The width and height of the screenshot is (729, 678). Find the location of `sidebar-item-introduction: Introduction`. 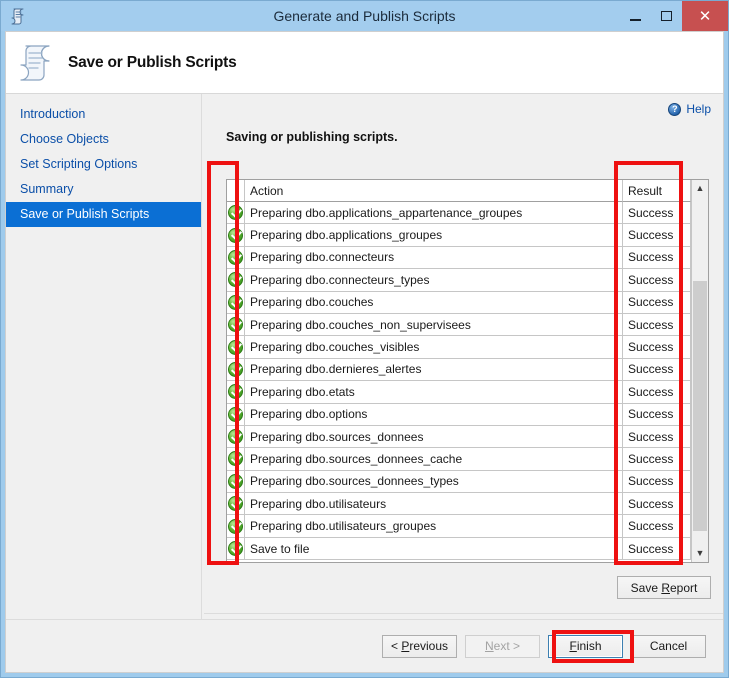

sidebar-item-introduction: Introduction is located at coordinates (103, 114).